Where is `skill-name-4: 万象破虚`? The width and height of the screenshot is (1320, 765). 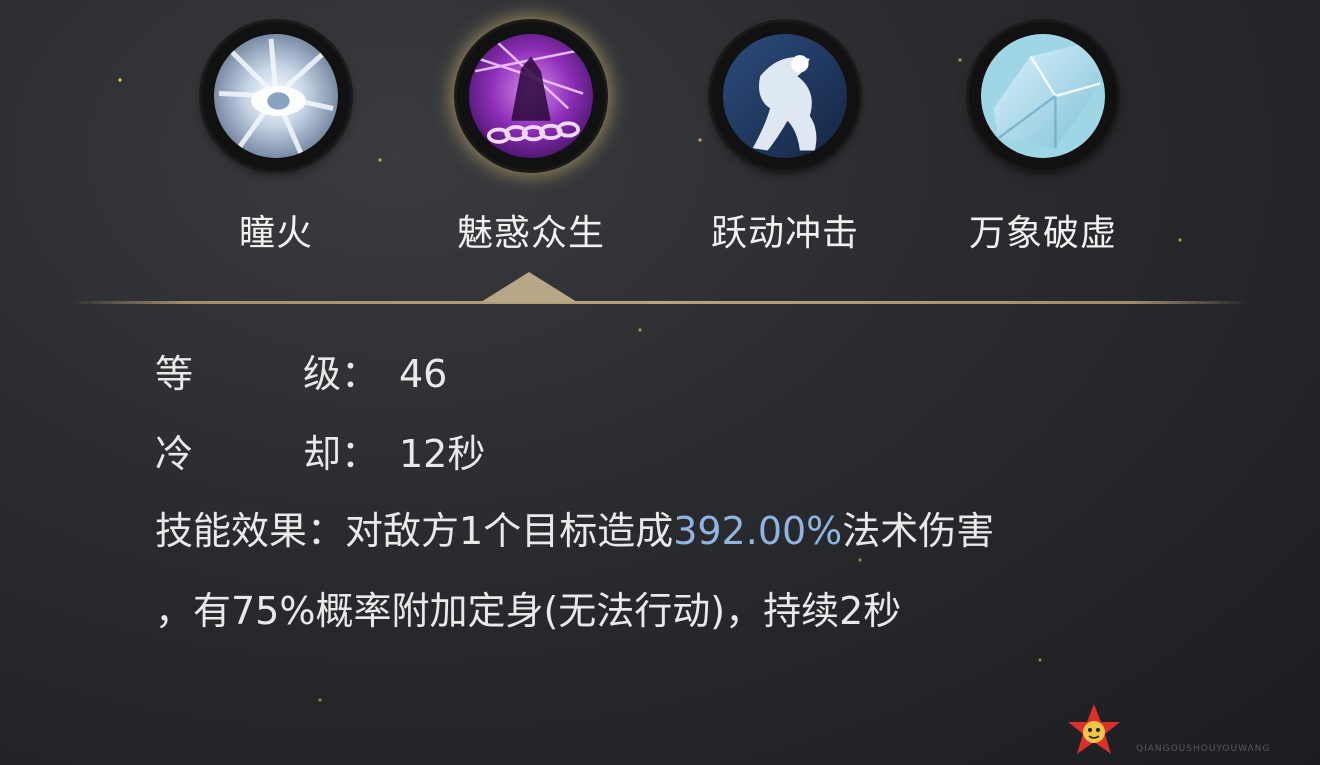
skill-name-4: 万象破虚 is located at coordinates (1042, 233).